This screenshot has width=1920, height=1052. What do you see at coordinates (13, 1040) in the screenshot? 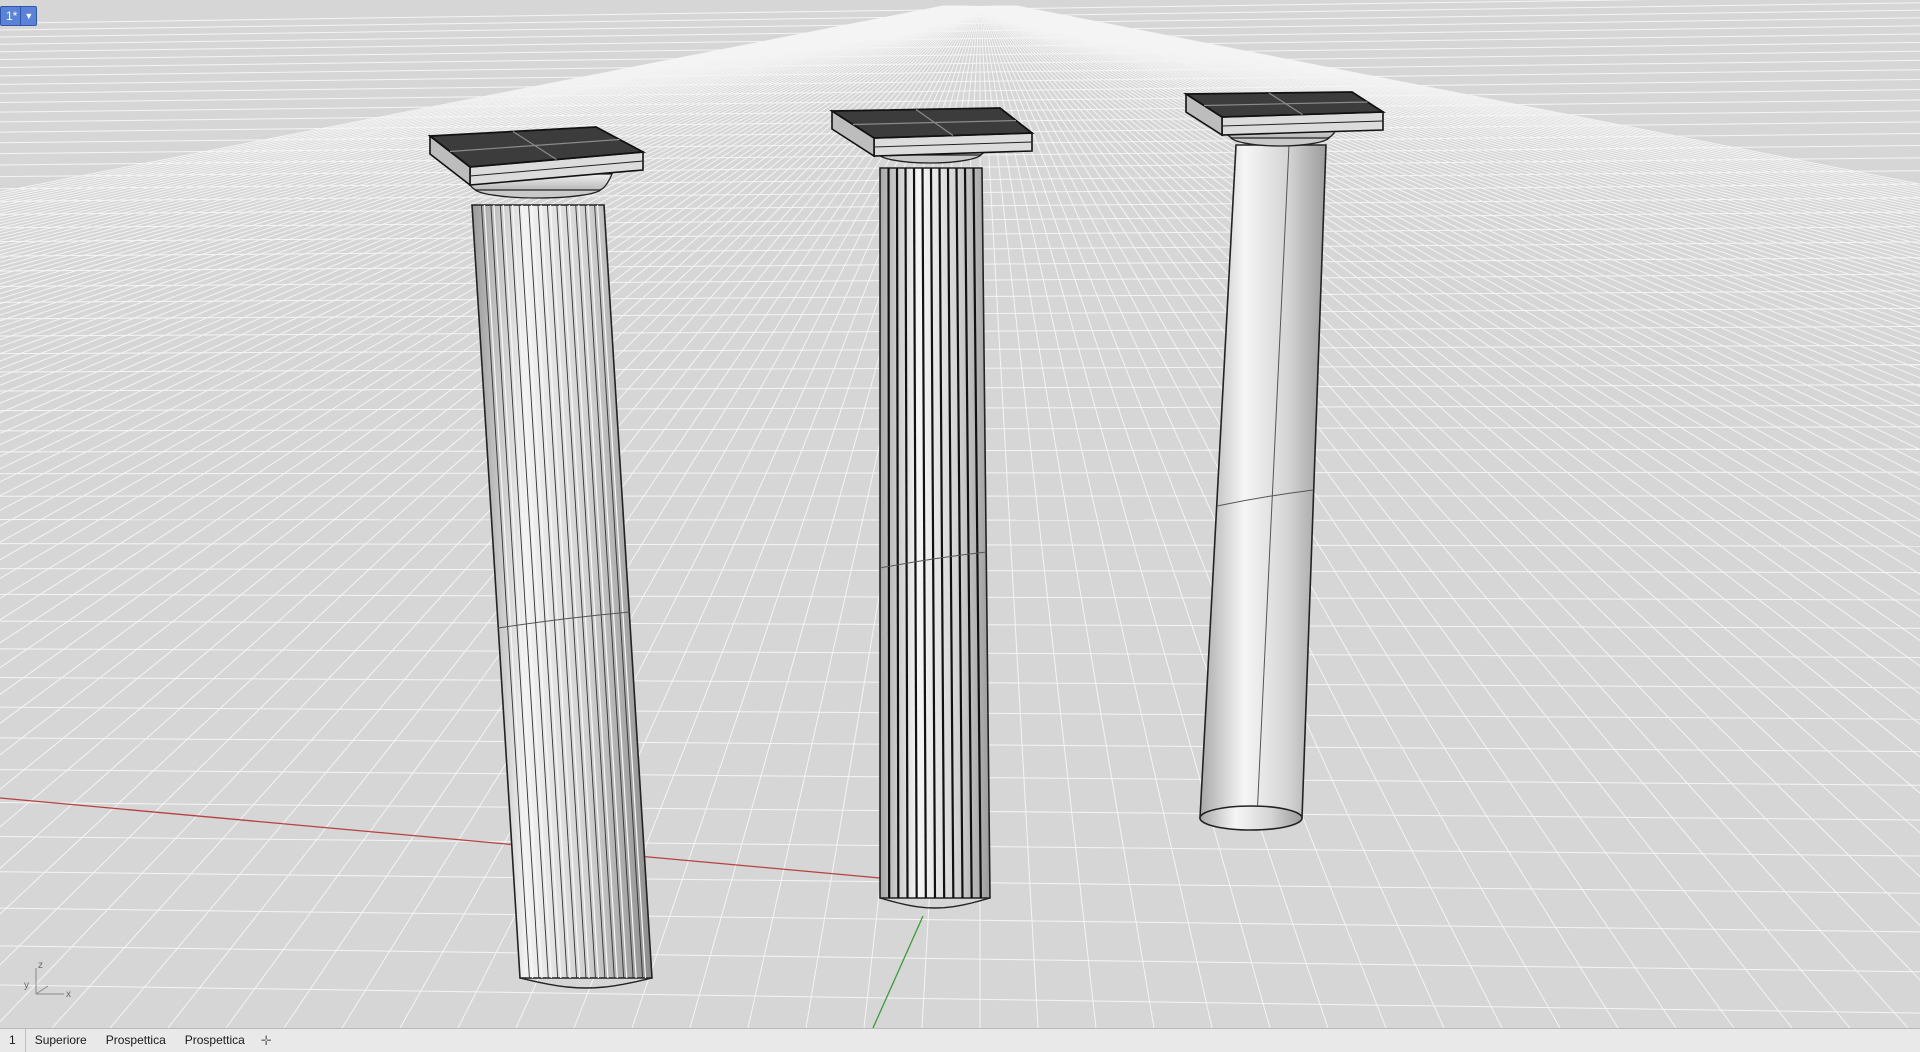
I see `tab-1: 1` at bounding box center [13, 1040].